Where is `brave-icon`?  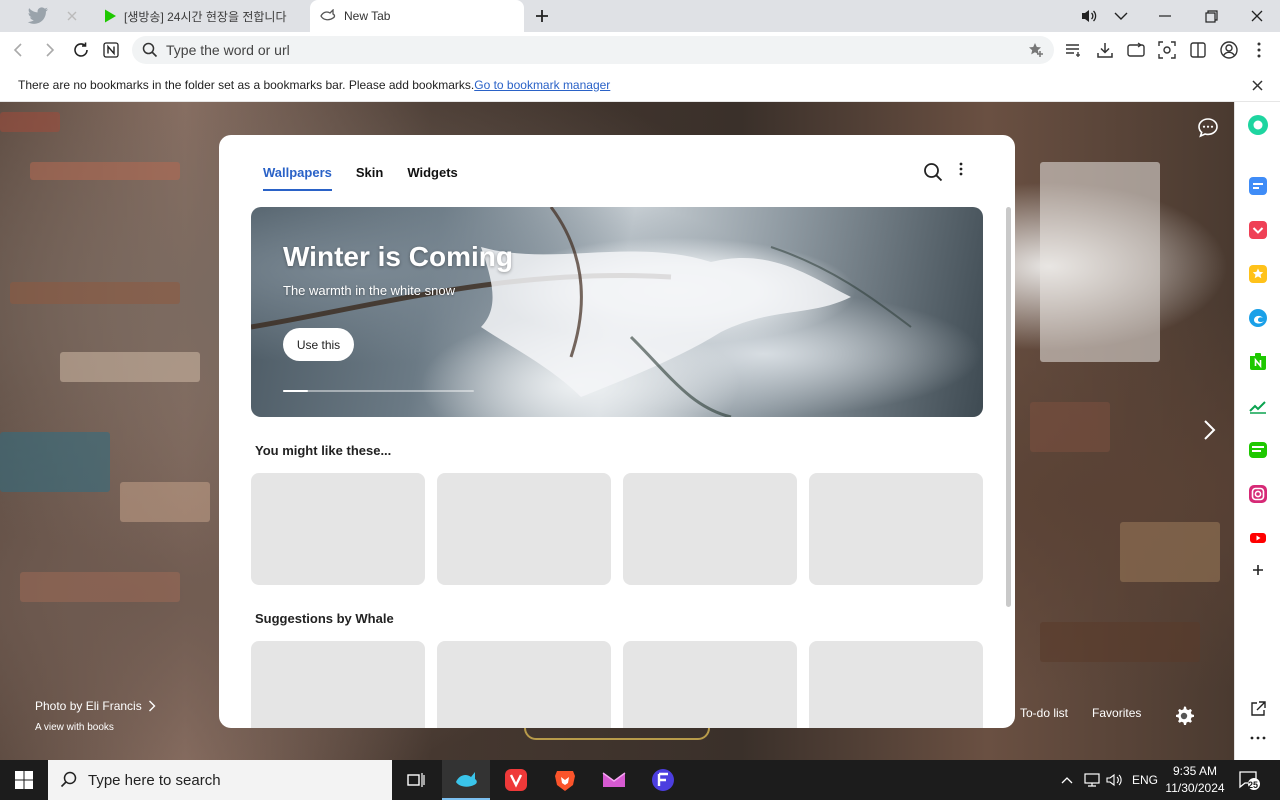
brave-icon is located at coordinates (565, 781).